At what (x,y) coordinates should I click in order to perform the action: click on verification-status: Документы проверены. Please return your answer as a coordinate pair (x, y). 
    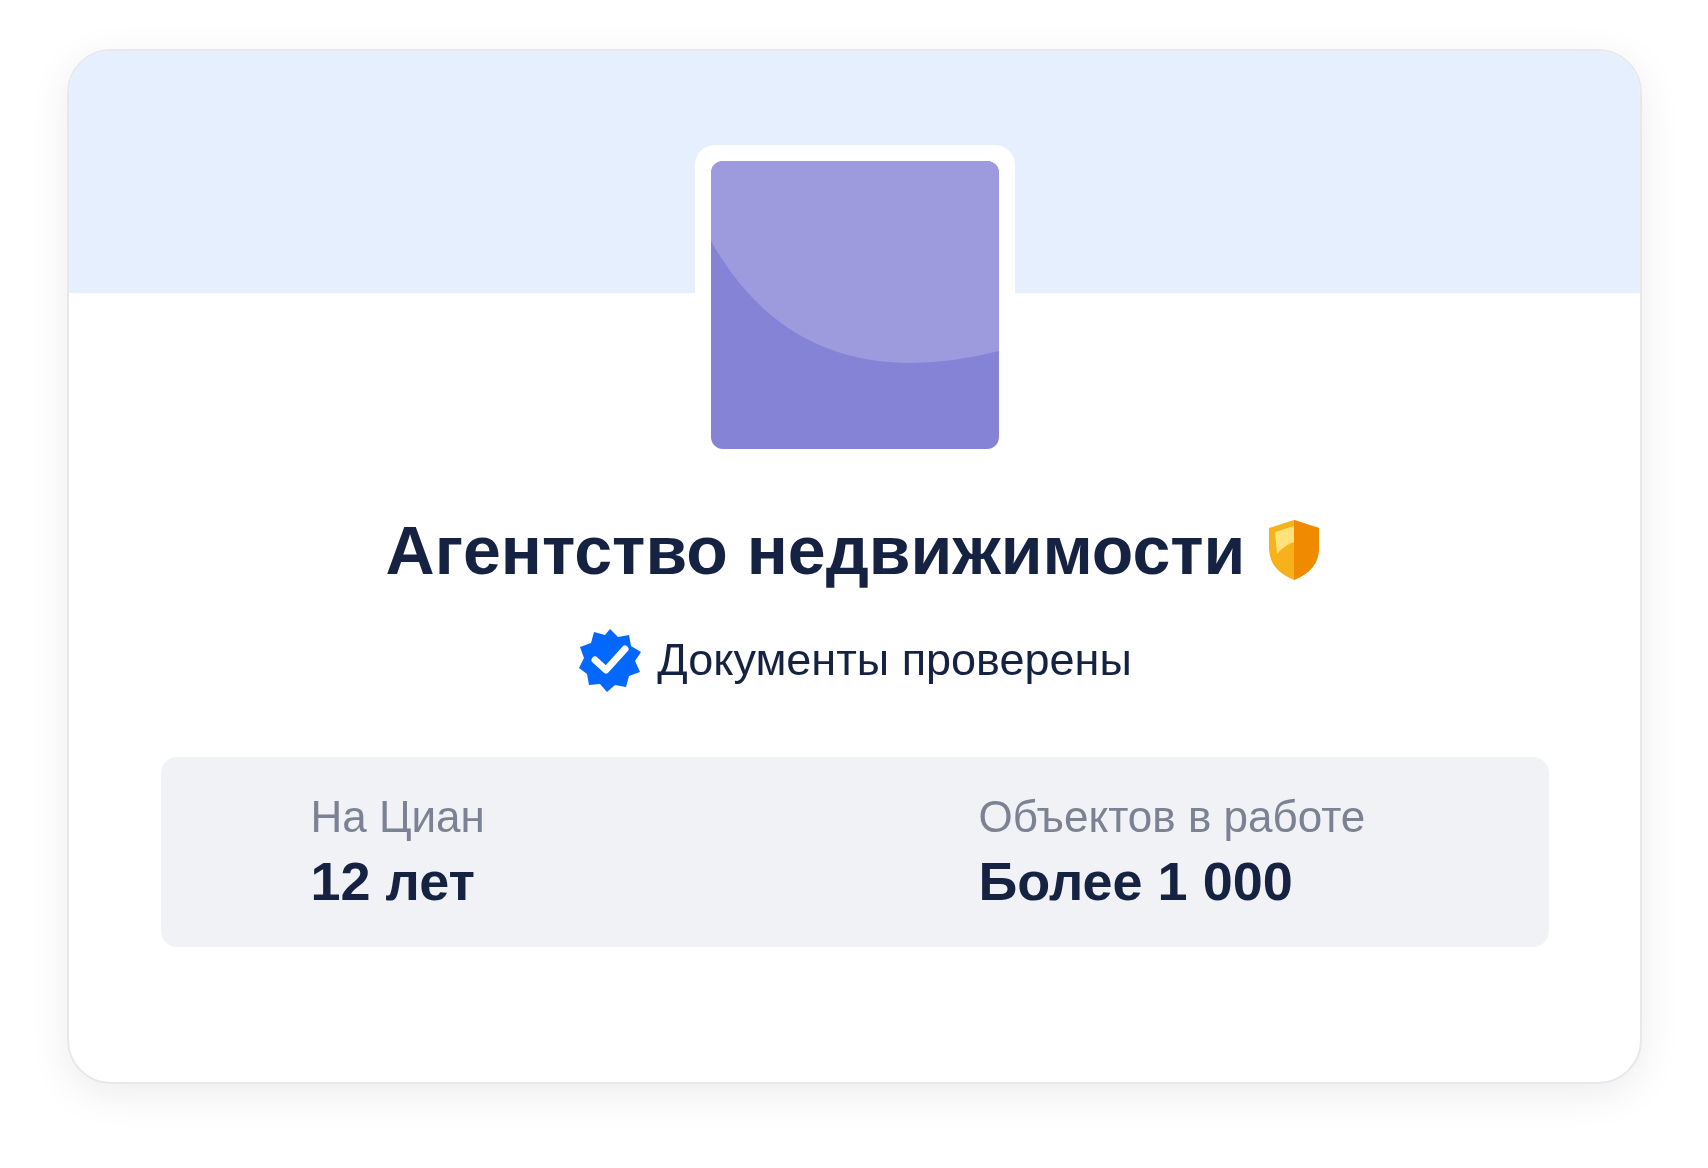
    Looking at the image, I should click on (894, 660).